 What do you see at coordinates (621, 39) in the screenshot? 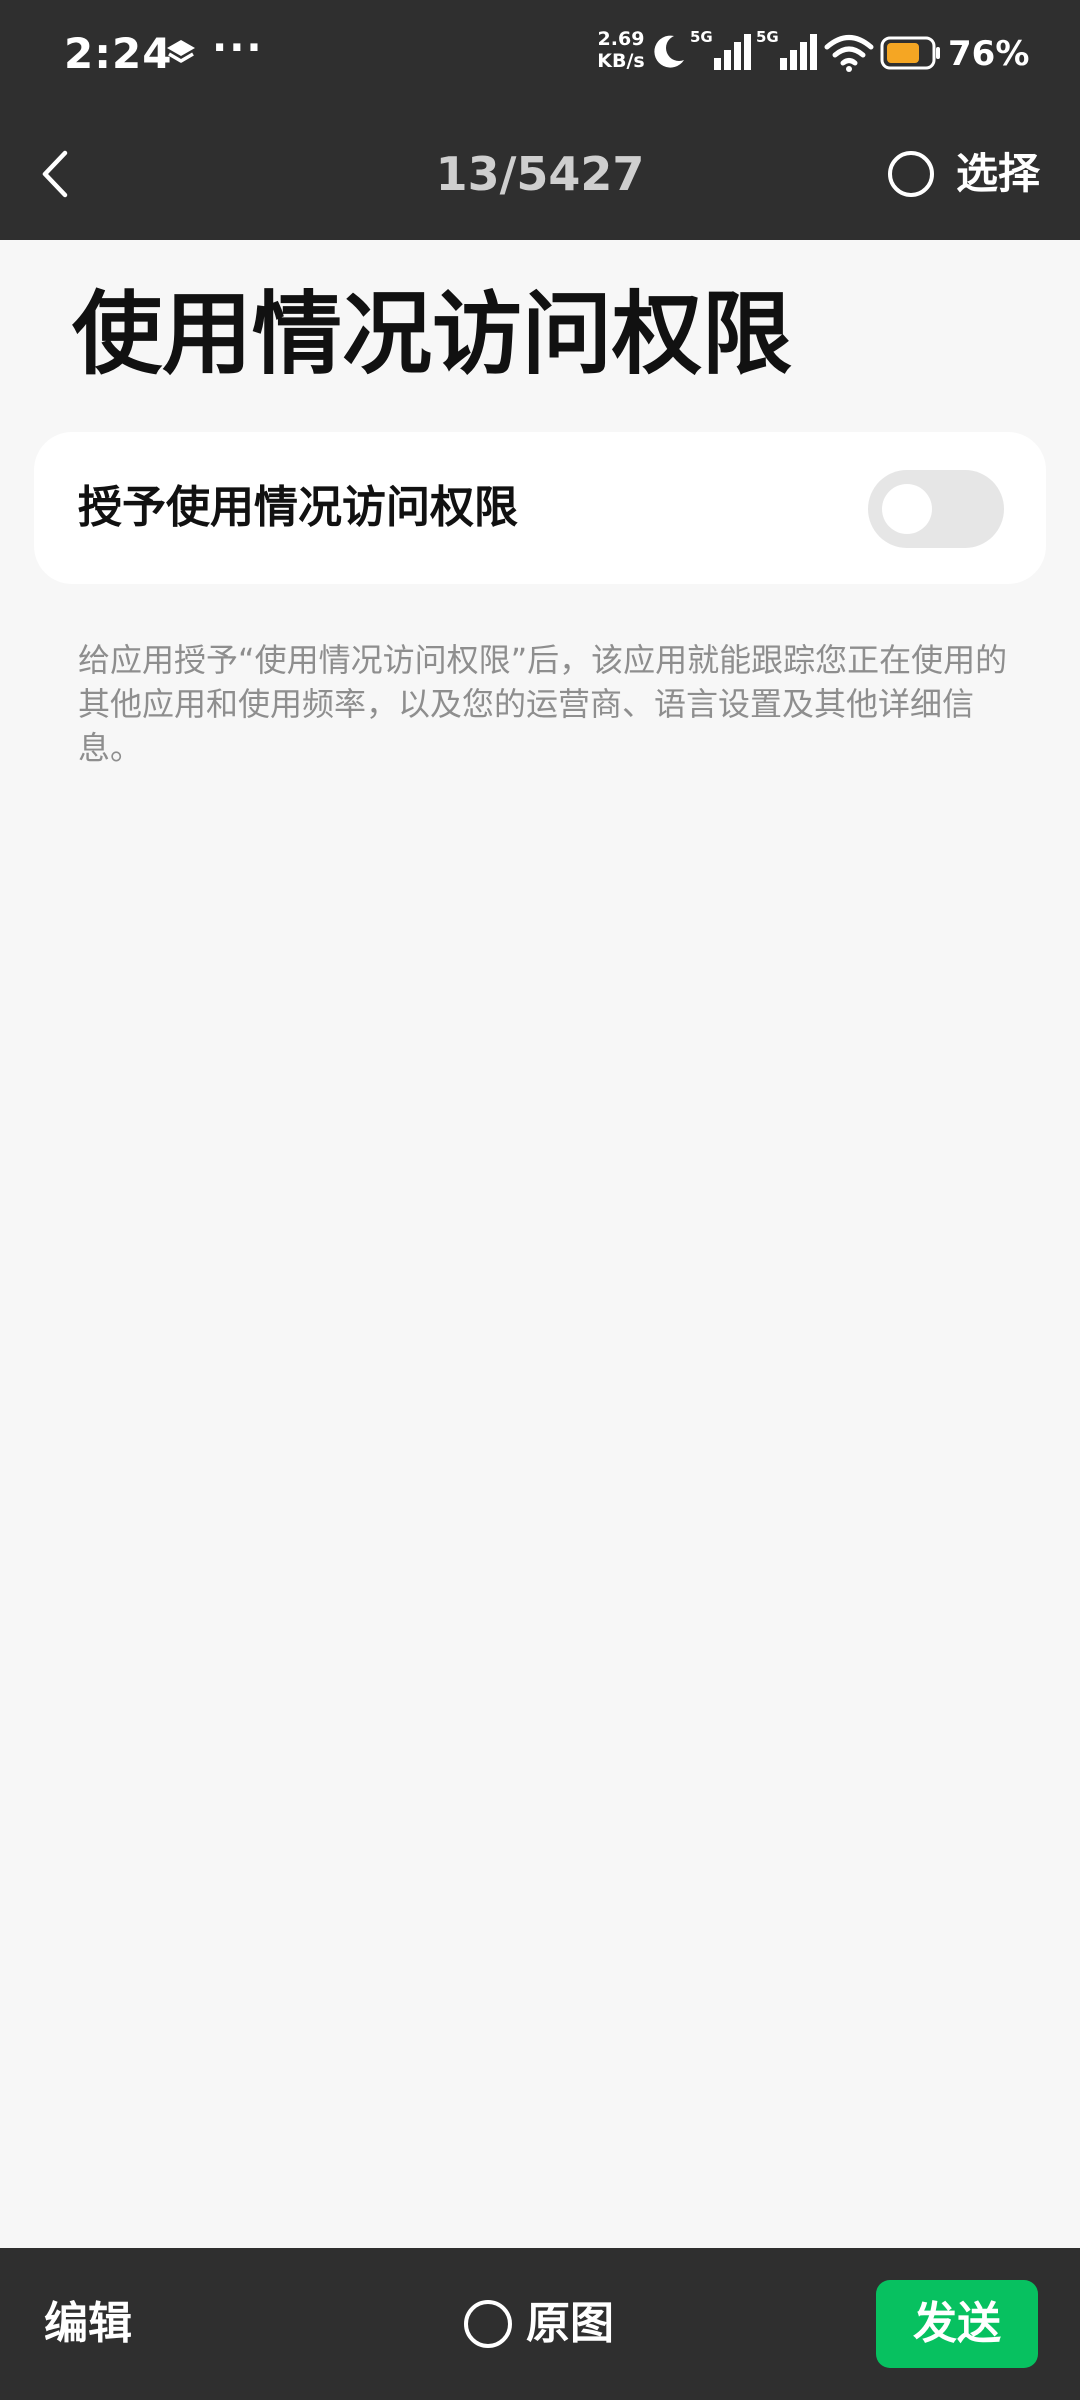
I see `net-speed-value: 2.69` at bounding box center [621, 39].